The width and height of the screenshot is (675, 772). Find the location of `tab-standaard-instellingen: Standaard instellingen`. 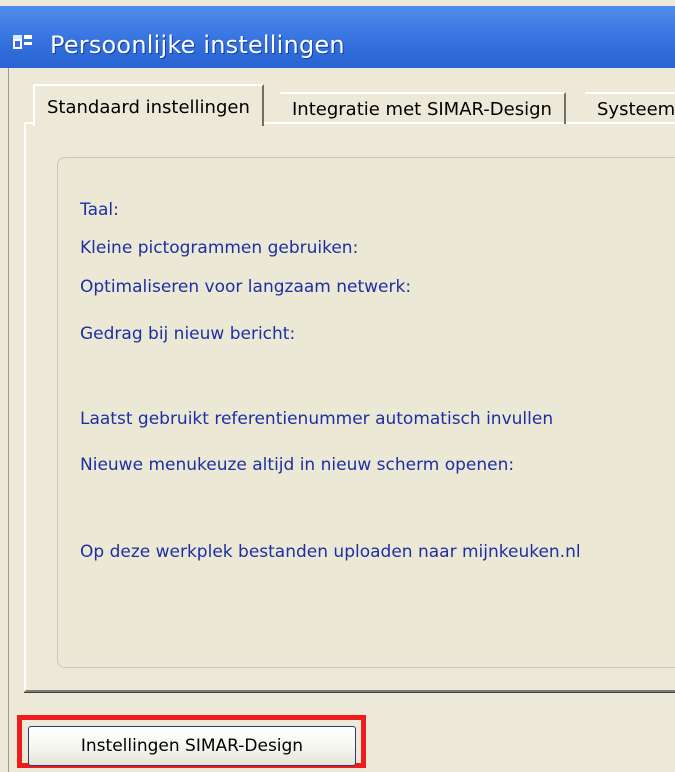

tab-standaard-instellingen: Standaard instellingen is located at coordinates (148, 105).